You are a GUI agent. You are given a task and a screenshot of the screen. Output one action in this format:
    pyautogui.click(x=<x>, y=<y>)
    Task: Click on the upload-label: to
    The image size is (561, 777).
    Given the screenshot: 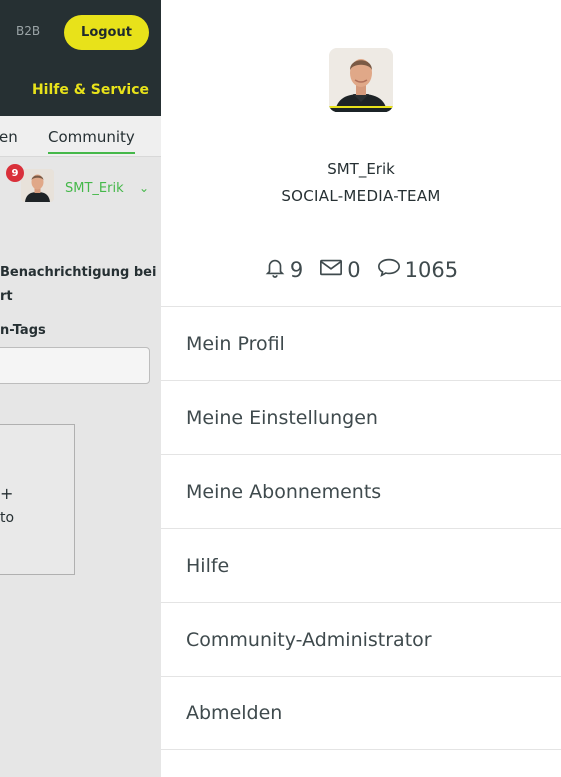 What is the action you would take?
    pyautogui.click(x=7, y=518)
    